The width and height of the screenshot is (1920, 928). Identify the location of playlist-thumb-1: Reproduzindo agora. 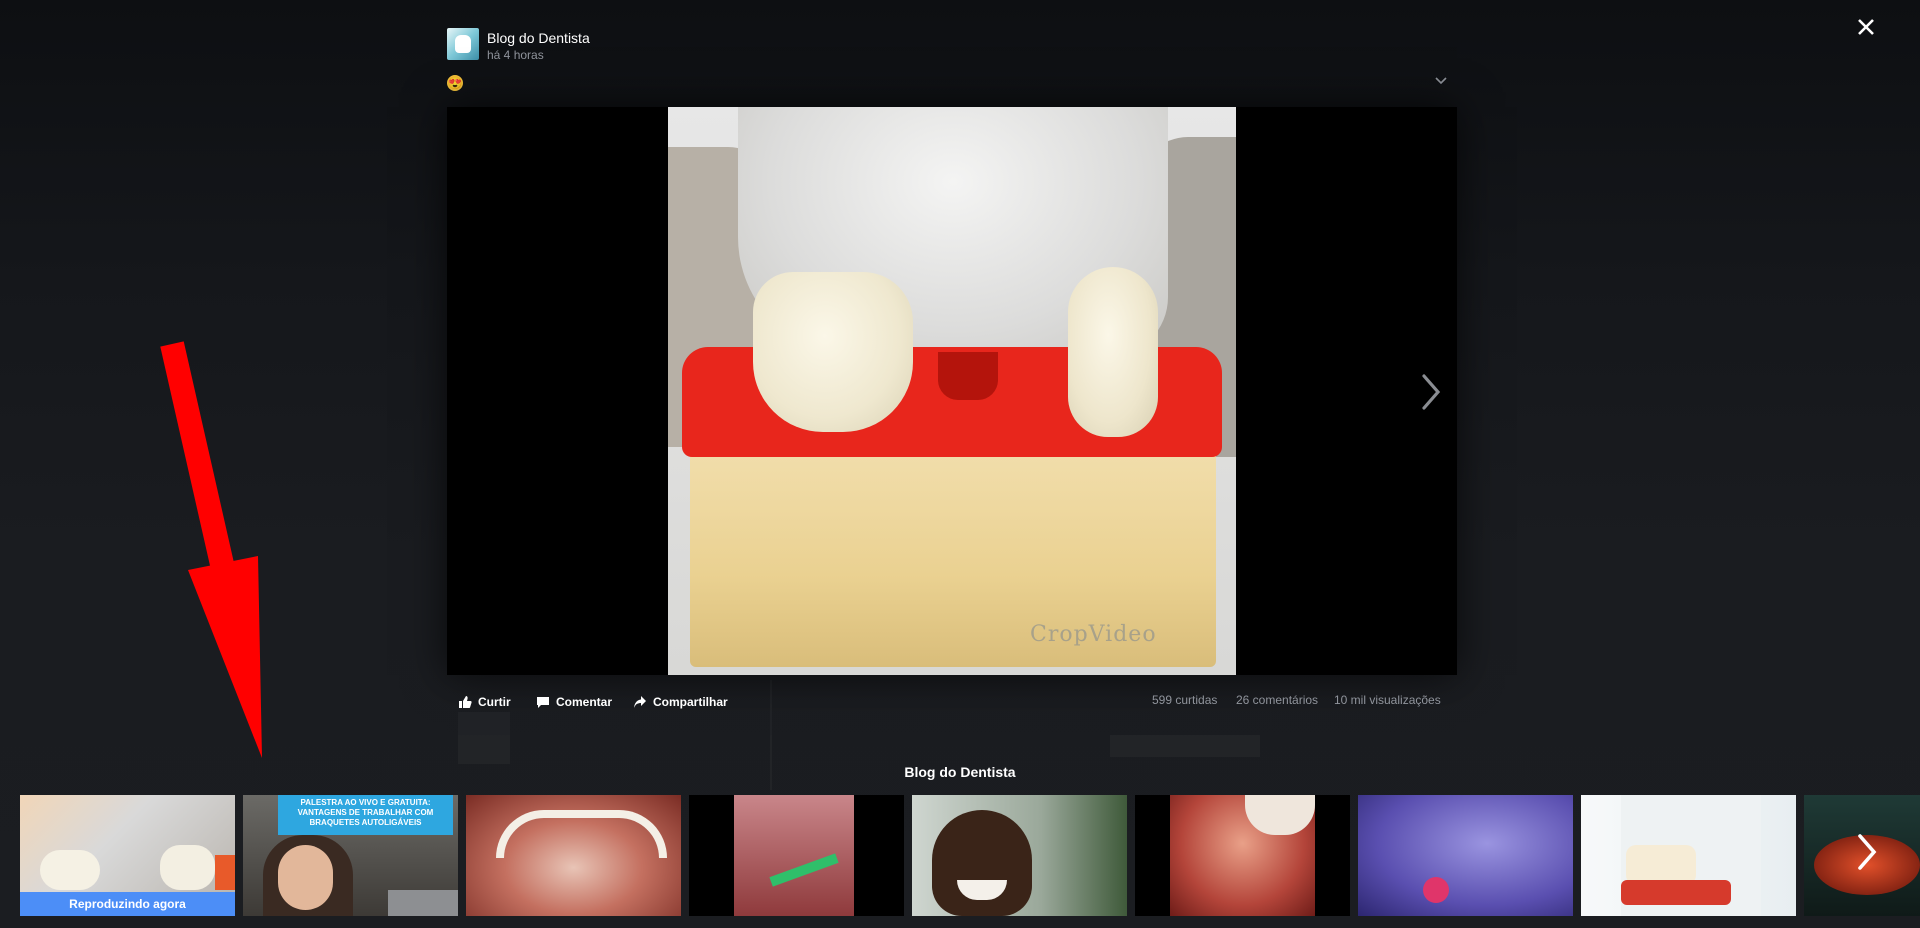
(127, 855).